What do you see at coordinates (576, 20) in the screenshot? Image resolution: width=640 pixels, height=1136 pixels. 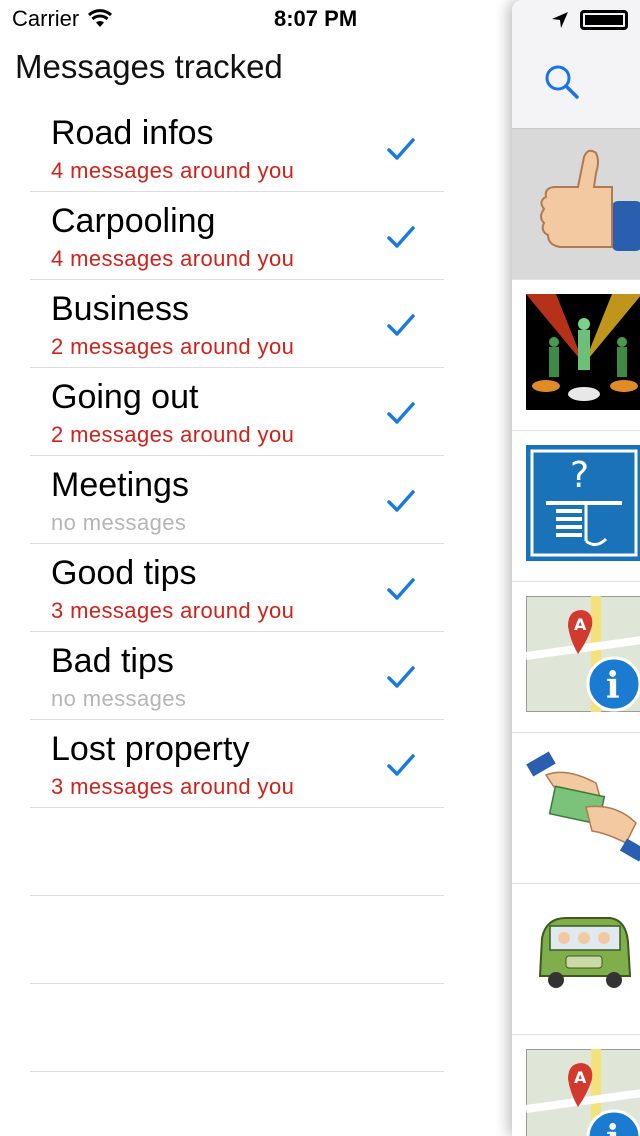 I see `peek-status-bar` at bounding box center [576, 20].